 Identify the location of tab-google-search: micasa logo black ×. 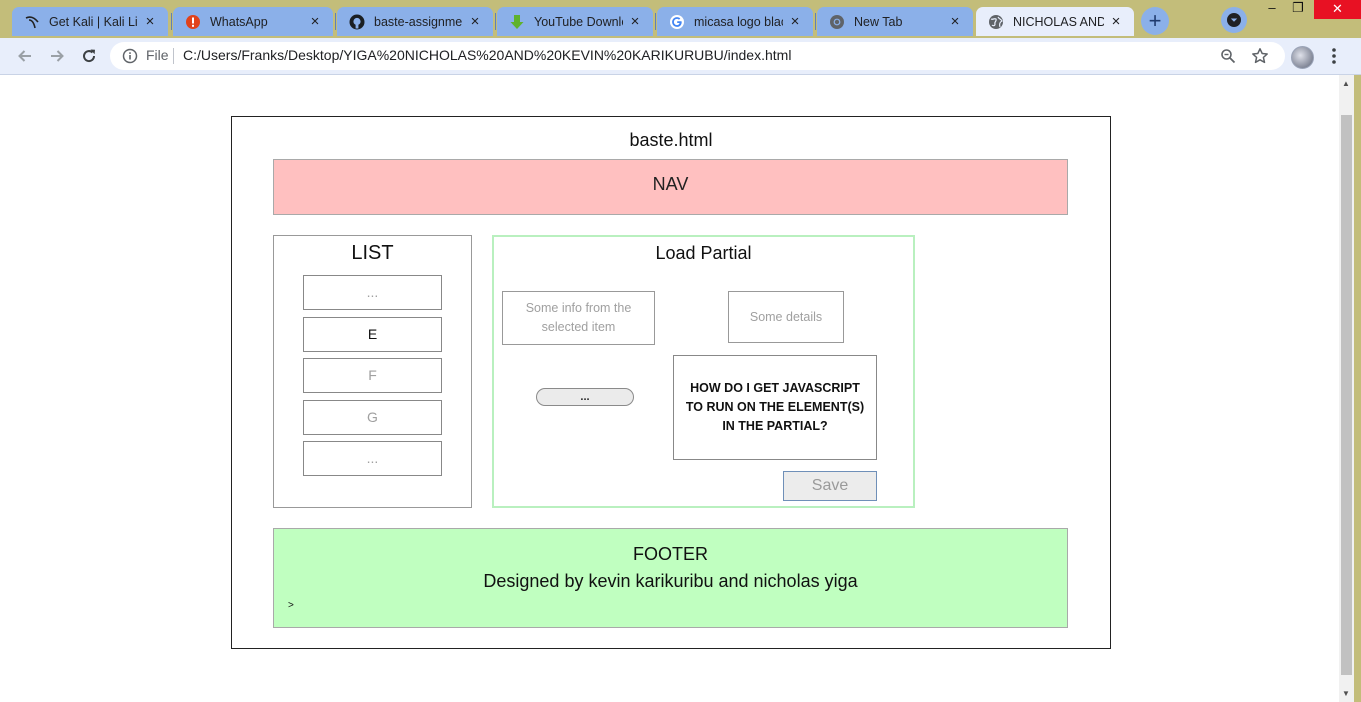
(735, 21).